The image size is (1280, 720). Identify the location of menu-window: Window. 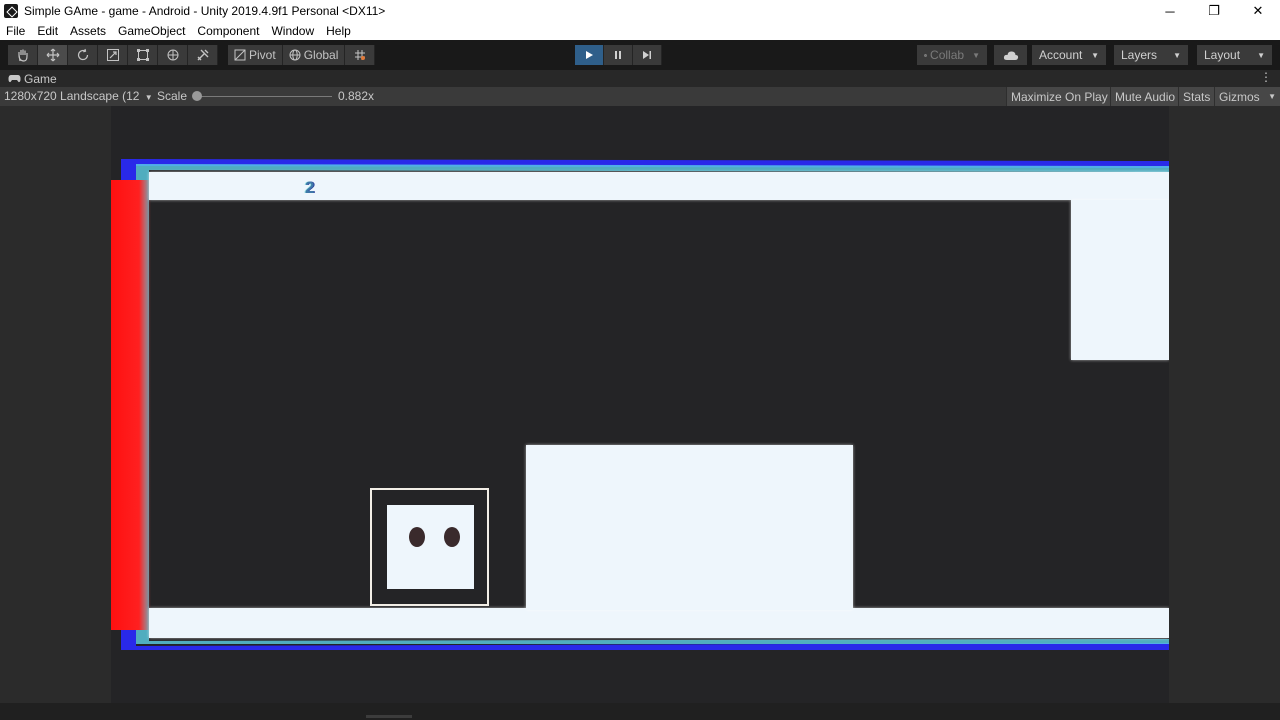
(292, 31).